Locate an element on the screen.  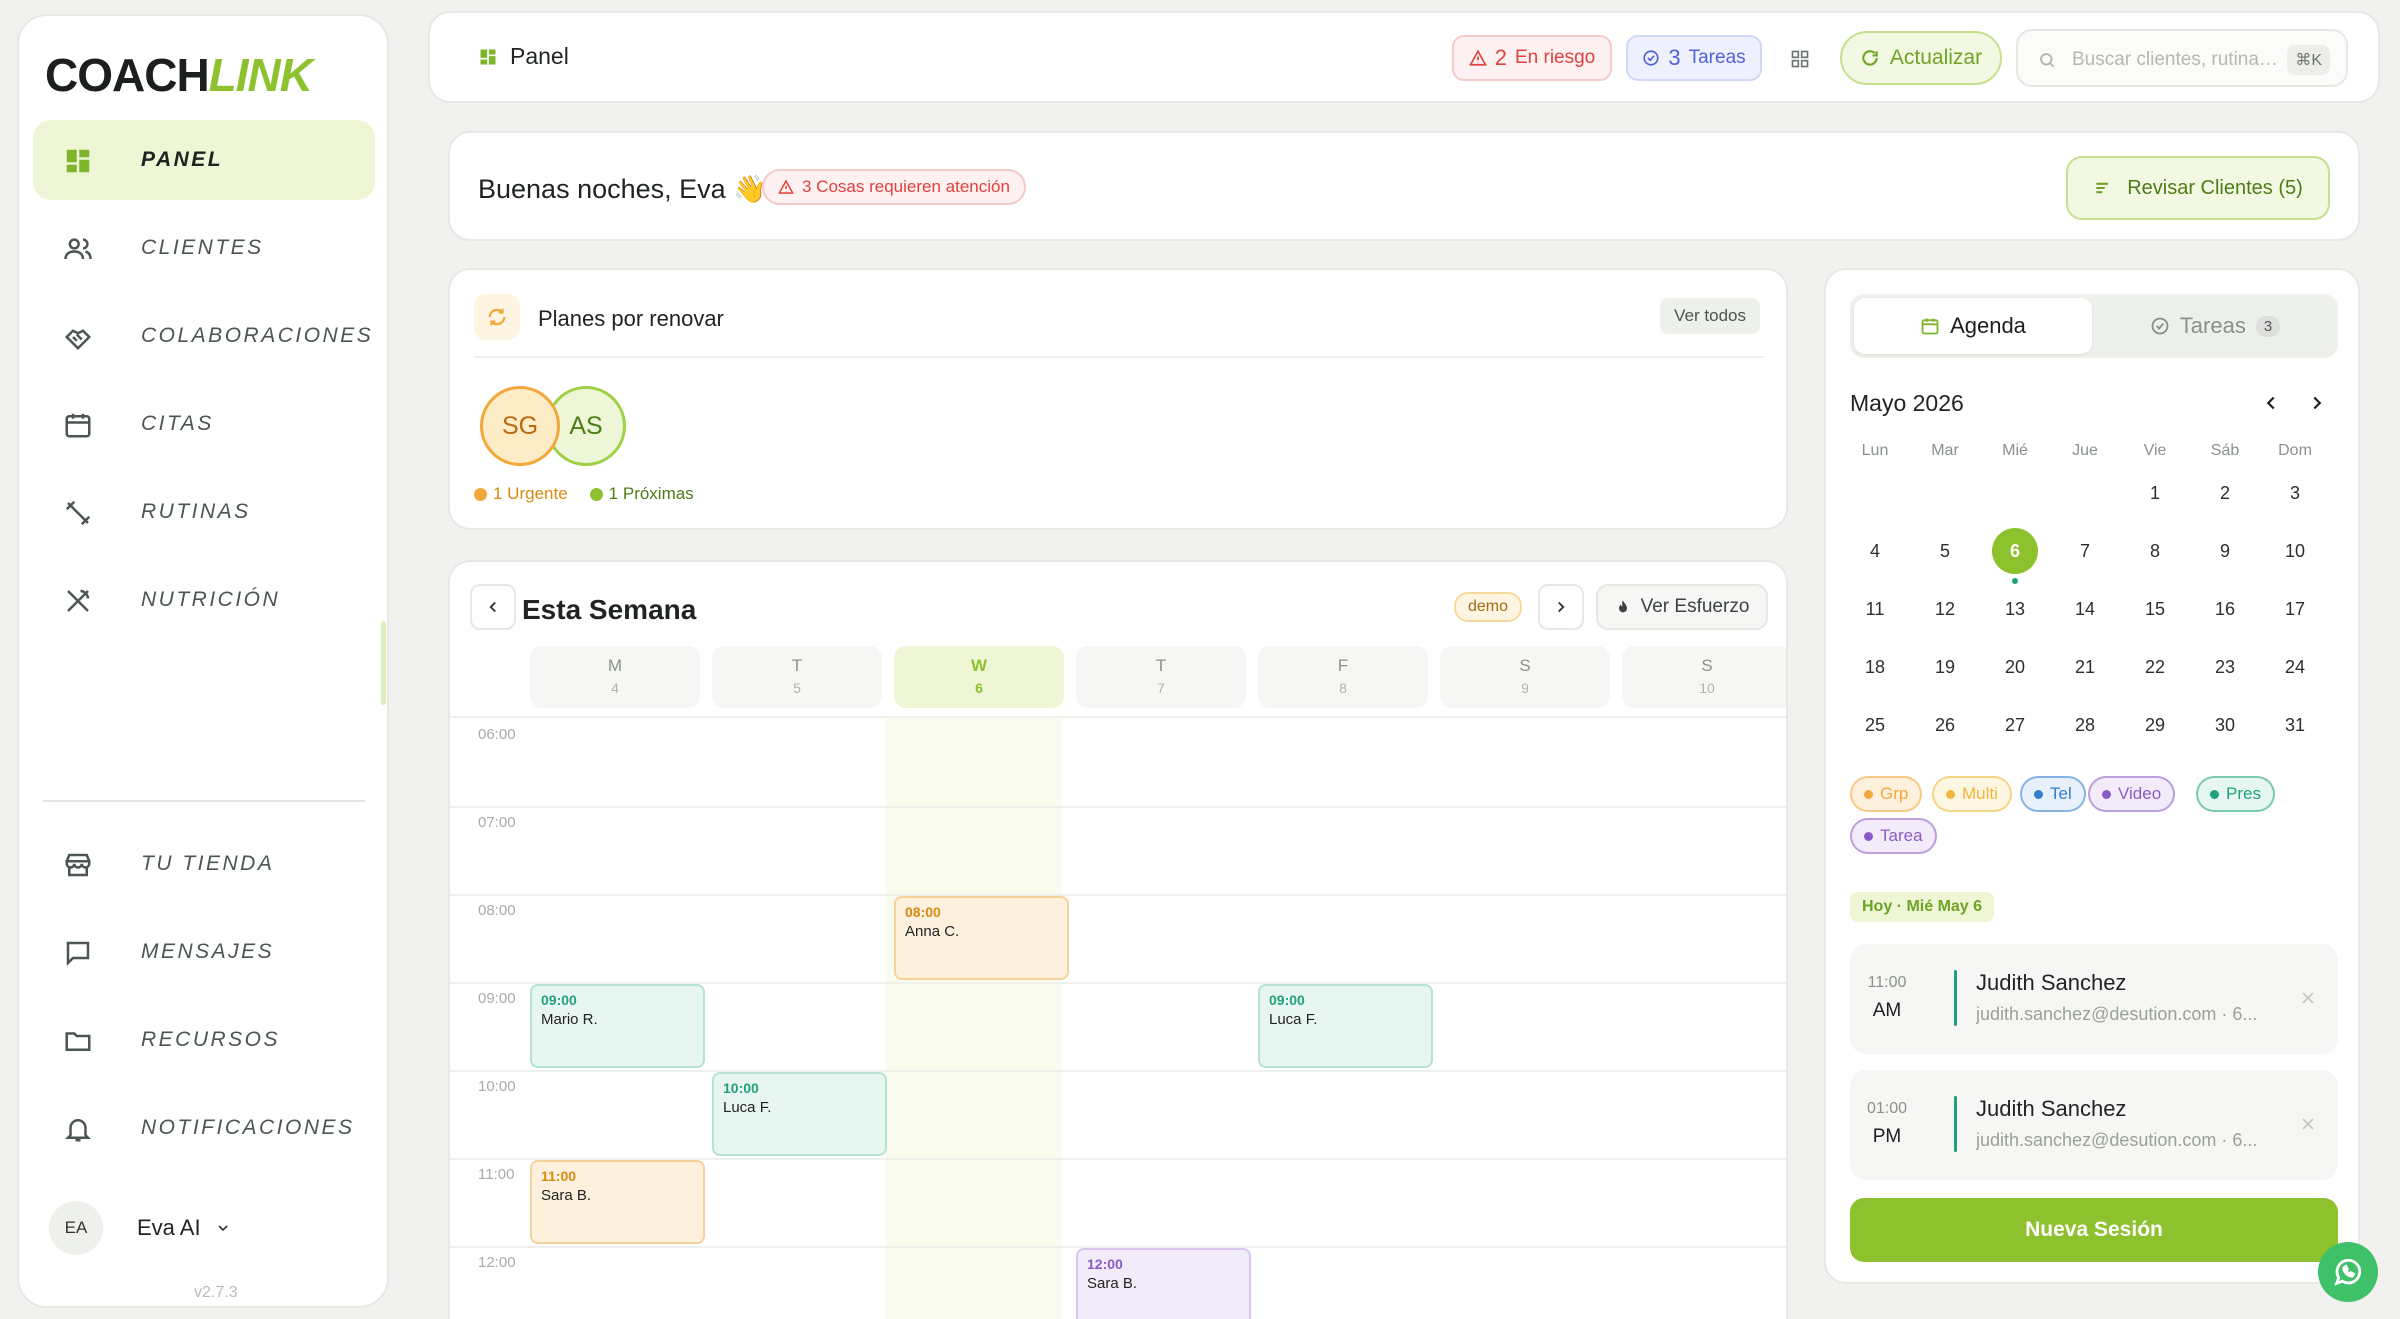
sidebar-item-nutricion: NUTRICIÓN is located at coordinates (204, 600).